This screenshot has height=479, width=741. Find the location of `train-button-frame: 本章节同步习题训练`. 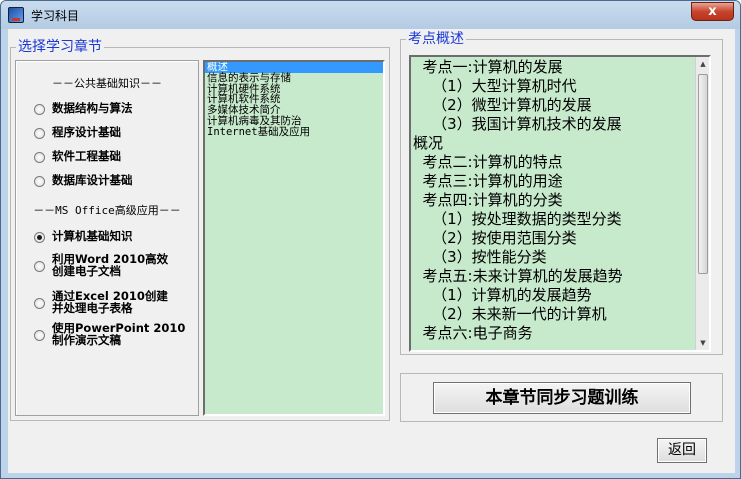

train-button-frame: 本章节同步习题训练 is located at coordinates (561, 397).